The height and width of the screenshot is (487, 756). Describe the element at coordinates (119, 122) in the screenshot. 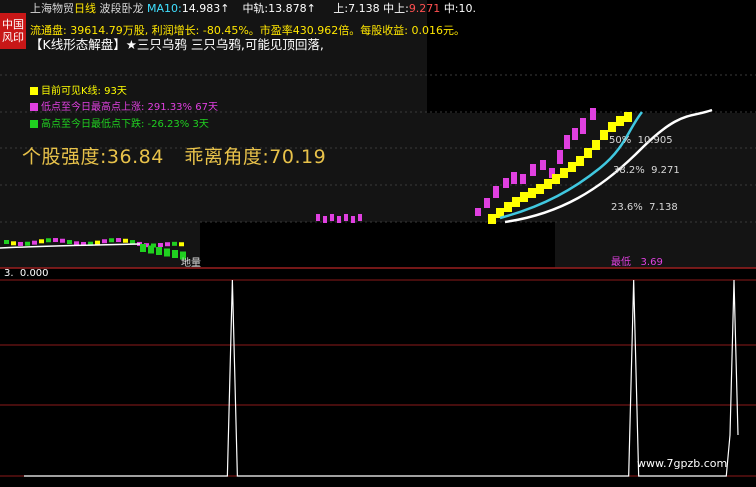

I see `legend-high-to-low: 高点至今日最低点下跌: -26.23% 3天` at that location.